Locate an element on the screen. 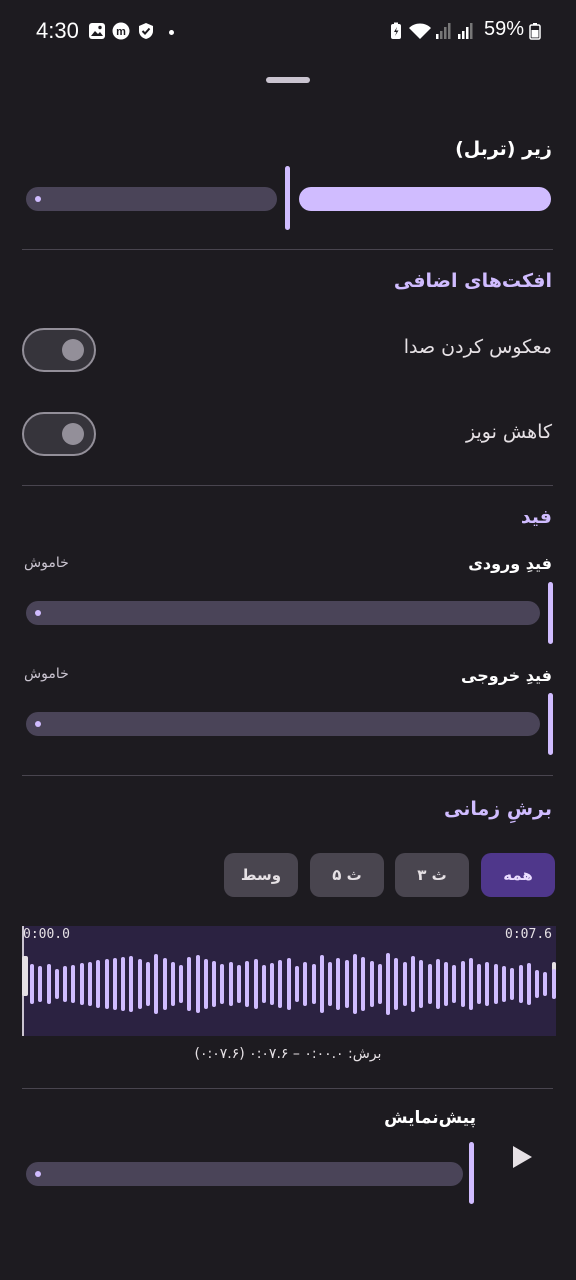 The image size is (576, 1280). preview-thumb is located at coordinates (471, 1173).